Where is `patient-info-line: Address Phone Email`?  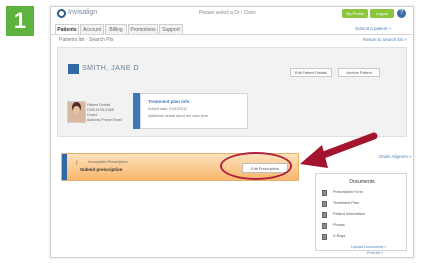
patient-info-line: Address Phone Email is located at coordinates (104, 120).